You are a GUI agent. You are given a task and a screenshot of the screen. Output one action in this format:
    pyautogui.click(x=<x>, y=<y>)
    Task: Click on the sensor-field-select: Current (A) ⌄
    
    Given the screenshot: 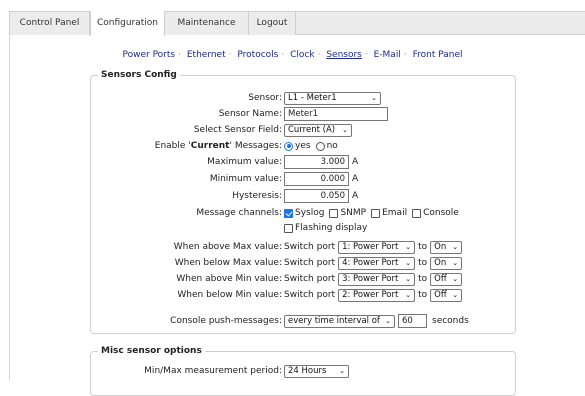 What is the action you would take?
    pyautogui.click(x=318, y=130)
    